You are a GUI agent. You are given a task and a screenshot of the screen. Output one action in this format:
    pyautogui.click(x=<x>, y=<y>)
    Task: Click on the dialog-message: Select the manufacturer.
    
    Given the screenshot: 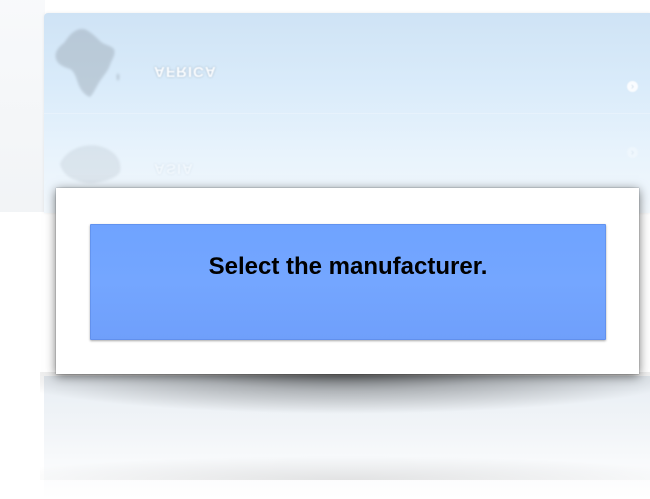 What is the action you would take?
    pyautogui.click(x=348, y=266)
    